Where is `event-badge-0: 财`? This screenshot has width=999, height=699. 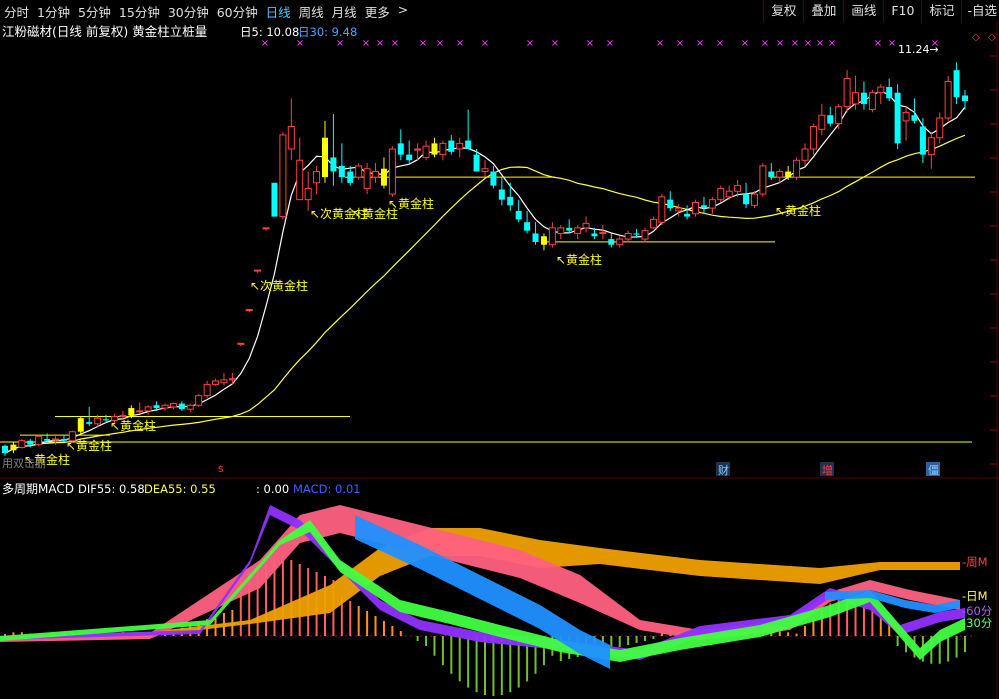 event-badge-0: 财 is located at coordinates (723, 470).